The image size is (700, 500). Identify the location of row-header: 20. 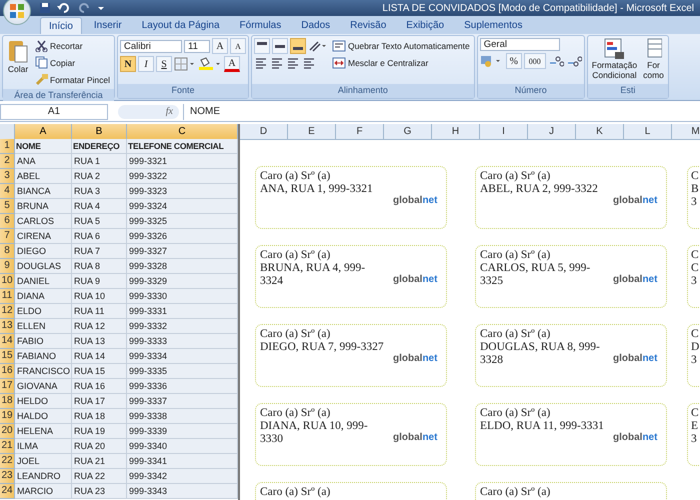
(7, 431).